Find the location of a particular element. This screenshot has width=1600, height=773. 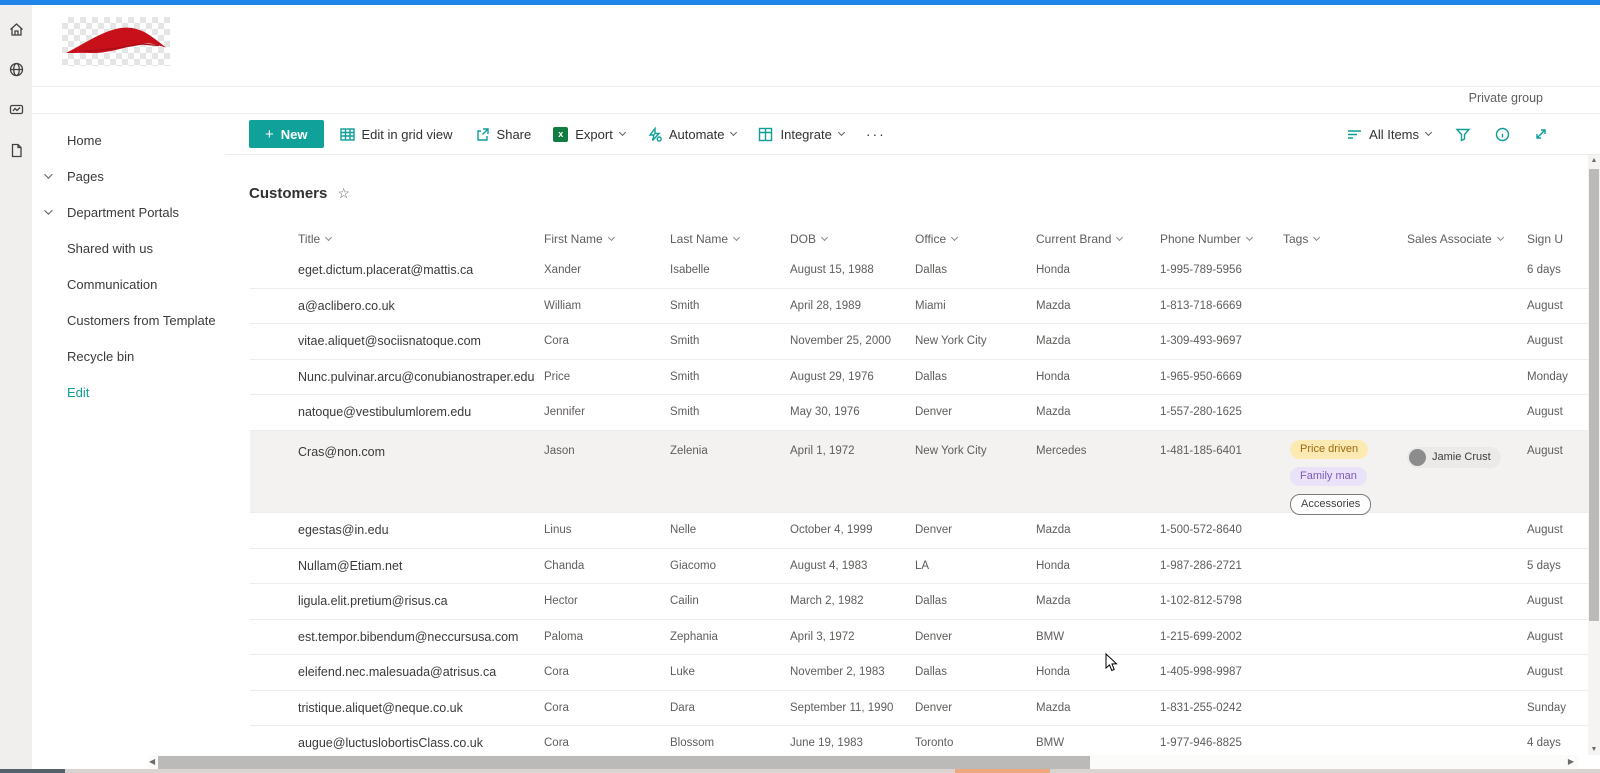

horizontal-scroll-thumb is located at coordinates (624, 762).